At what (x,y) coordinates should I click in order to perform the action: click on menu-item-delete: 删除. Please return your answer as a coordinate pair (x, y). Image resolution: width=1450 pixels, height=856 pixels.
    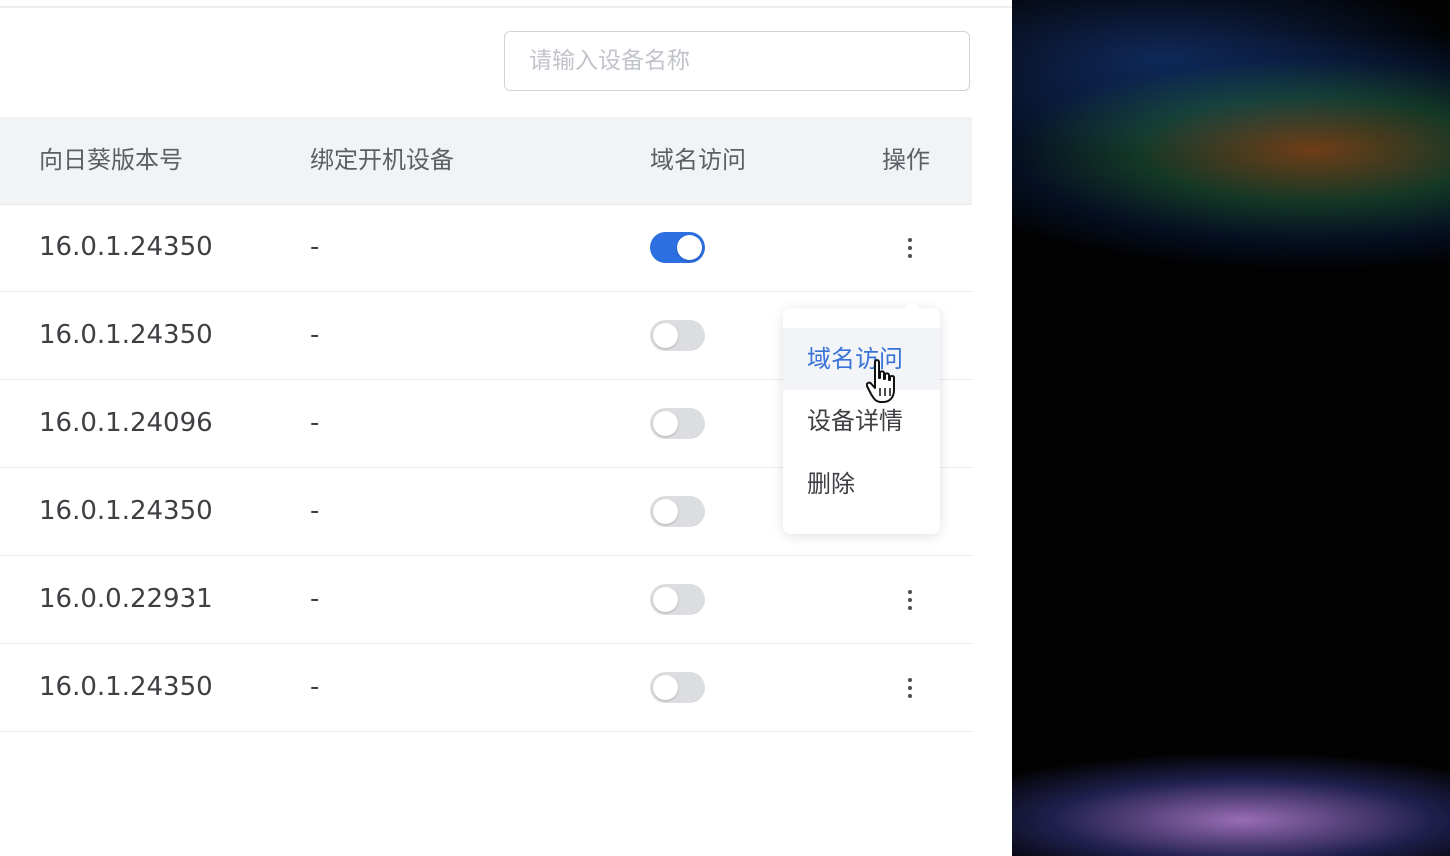
    Looking at the image, I should click on (861, 484).